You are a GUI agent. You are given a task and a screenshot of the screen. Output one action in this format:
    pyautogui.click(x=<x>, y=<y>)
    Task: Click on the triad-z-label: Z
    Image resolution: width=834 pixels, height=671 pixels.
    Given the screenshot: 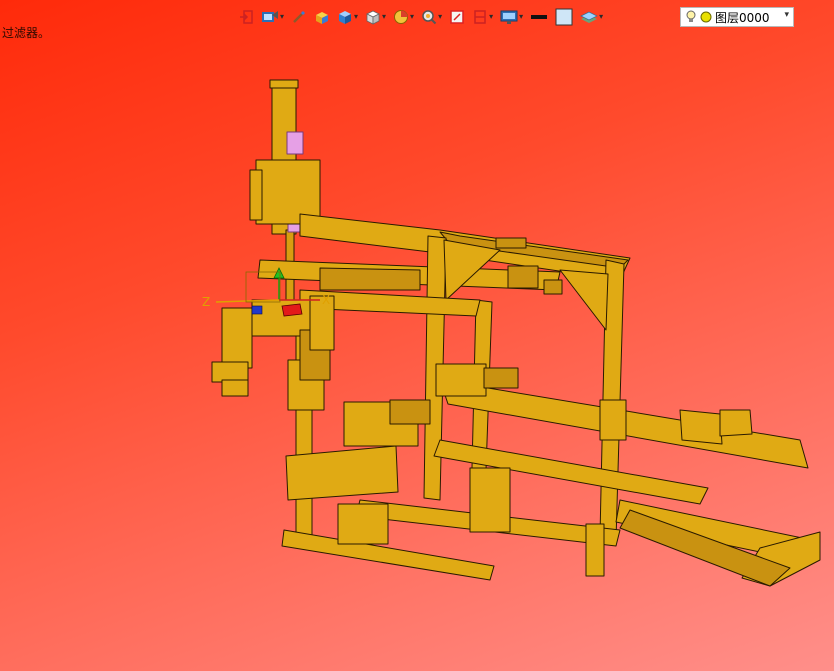 What is the action you would take?
    pyautogui.click(x=206, y=302)
    